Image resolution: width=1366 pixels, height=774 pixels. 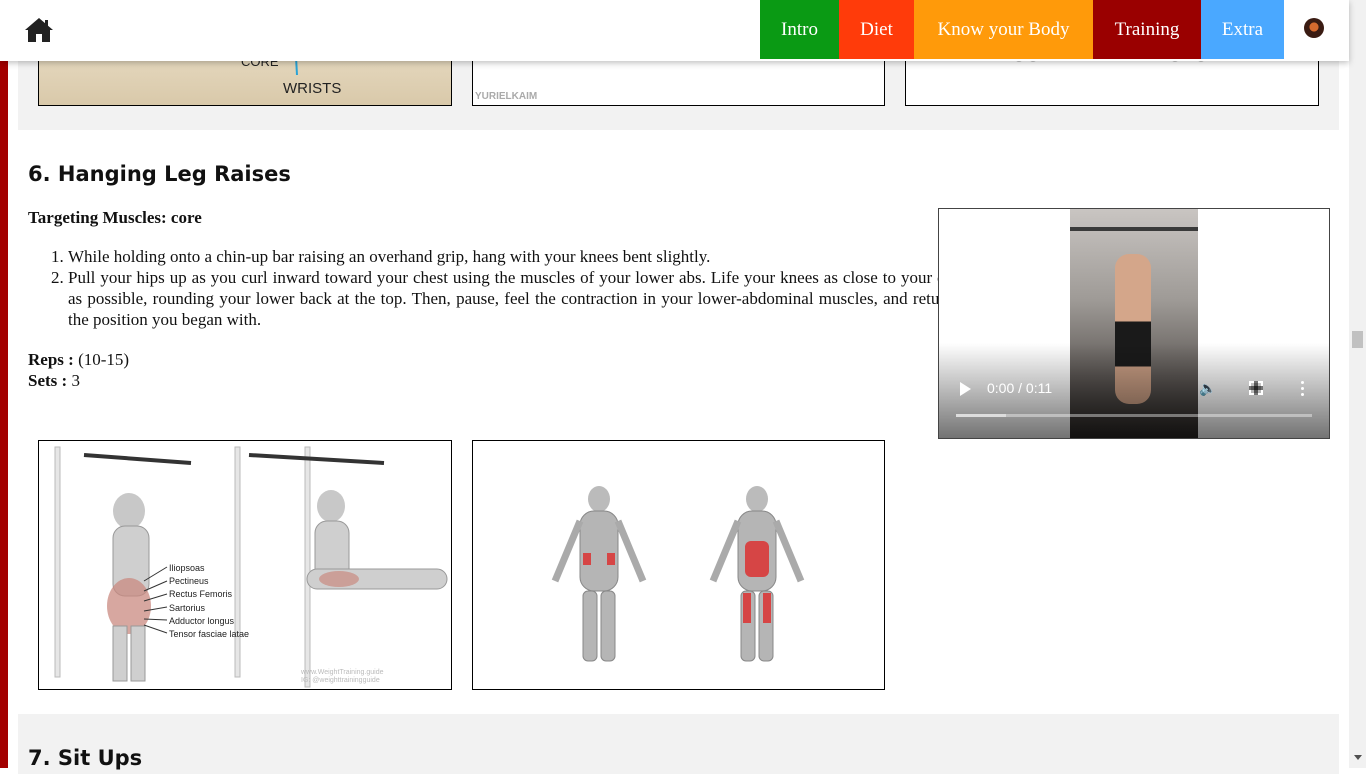 What do you see at coordinates (1303, 389) in the screenshot?
I see `more-options-icon` at bounding box center [1303, 389].